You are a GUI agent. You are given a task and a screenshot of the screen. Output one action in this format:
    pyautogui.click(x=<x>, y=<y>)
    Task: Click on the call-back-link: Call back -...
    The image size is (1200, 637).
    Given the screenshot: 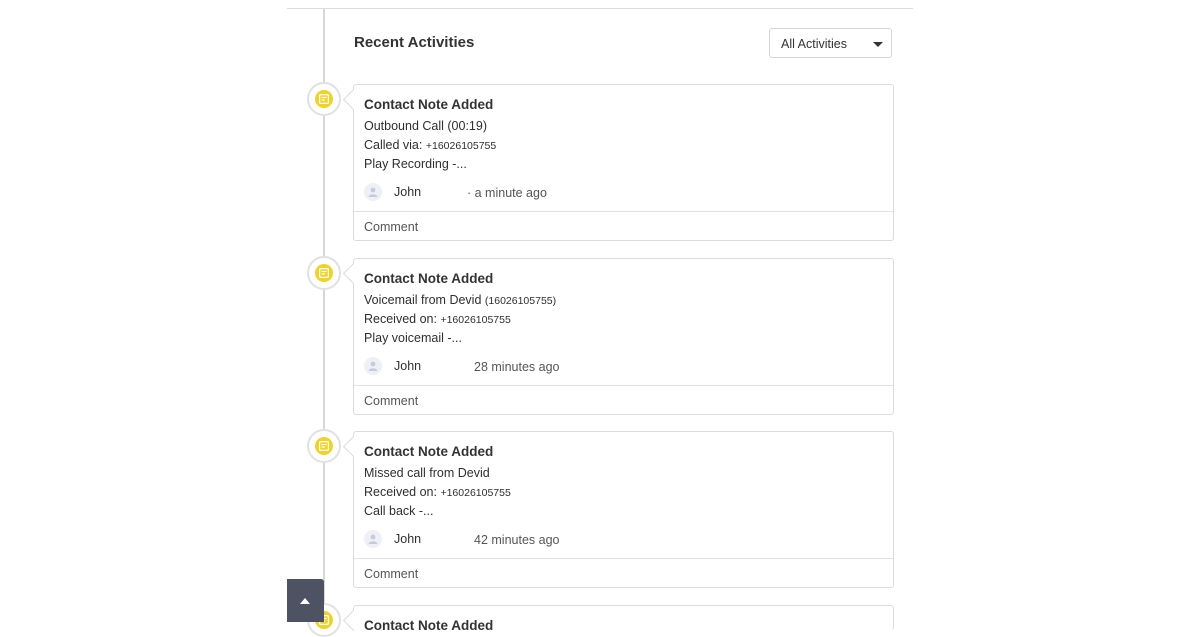 What is the action you would take?
    pyautogui.click(x=398, y=511)
    